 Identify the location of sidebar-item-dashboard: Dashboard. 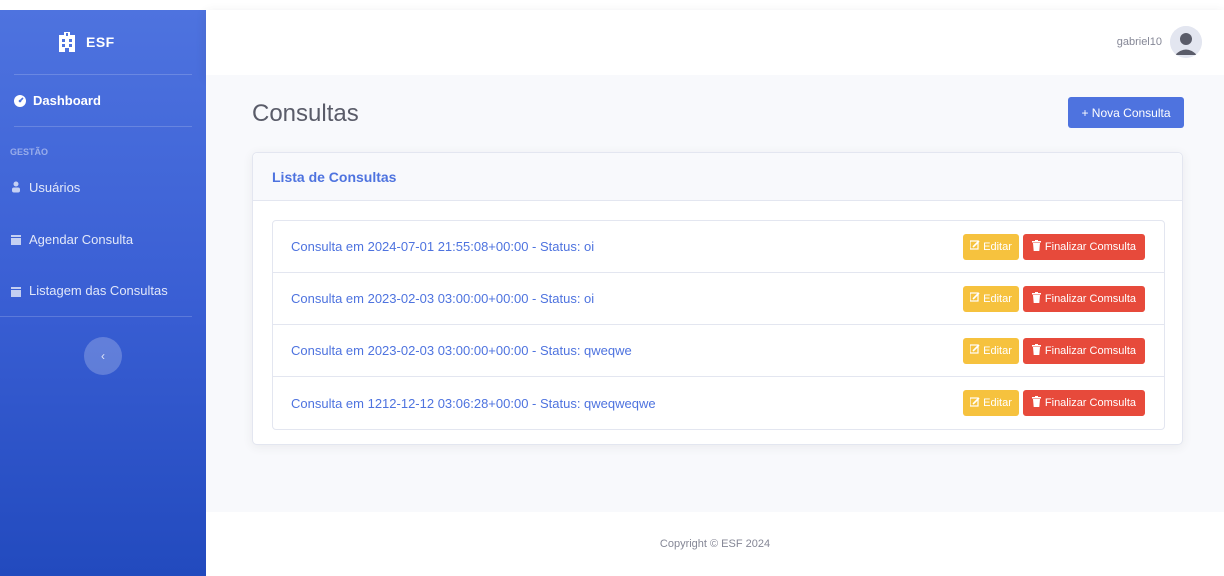
(103, 101).